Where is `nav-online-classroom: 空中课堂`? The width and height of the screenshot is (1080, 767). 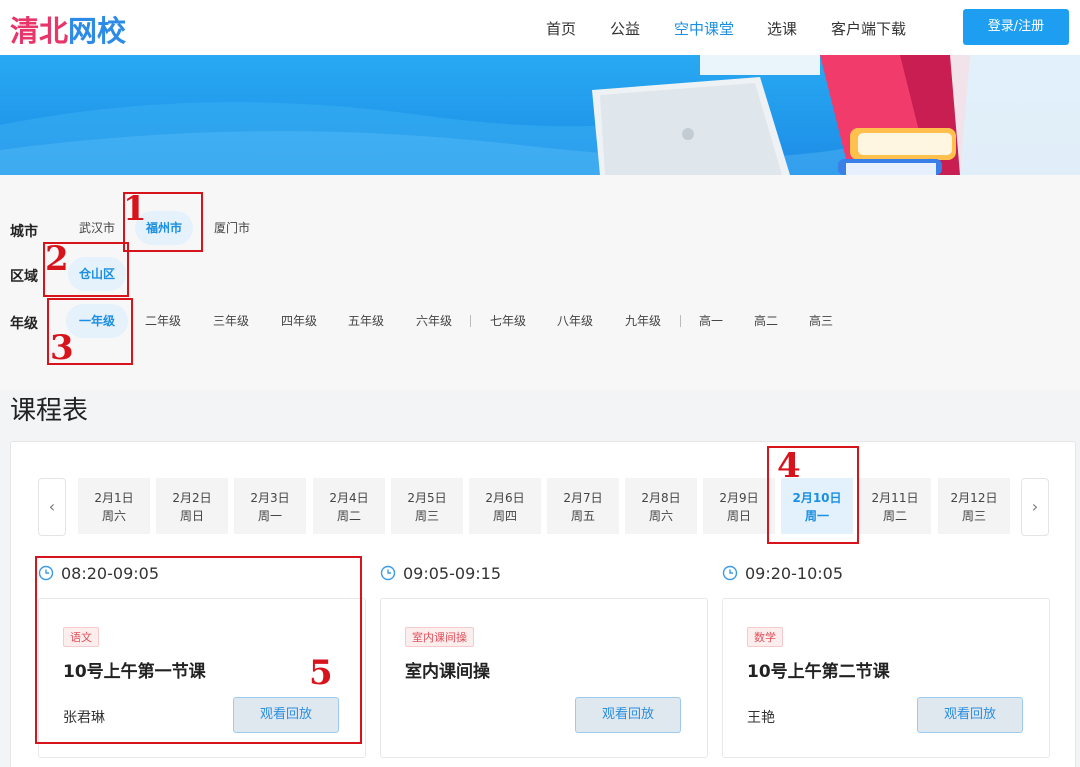 nav-online-classroom: 空中课堂 is located at coordinates (704, 28).